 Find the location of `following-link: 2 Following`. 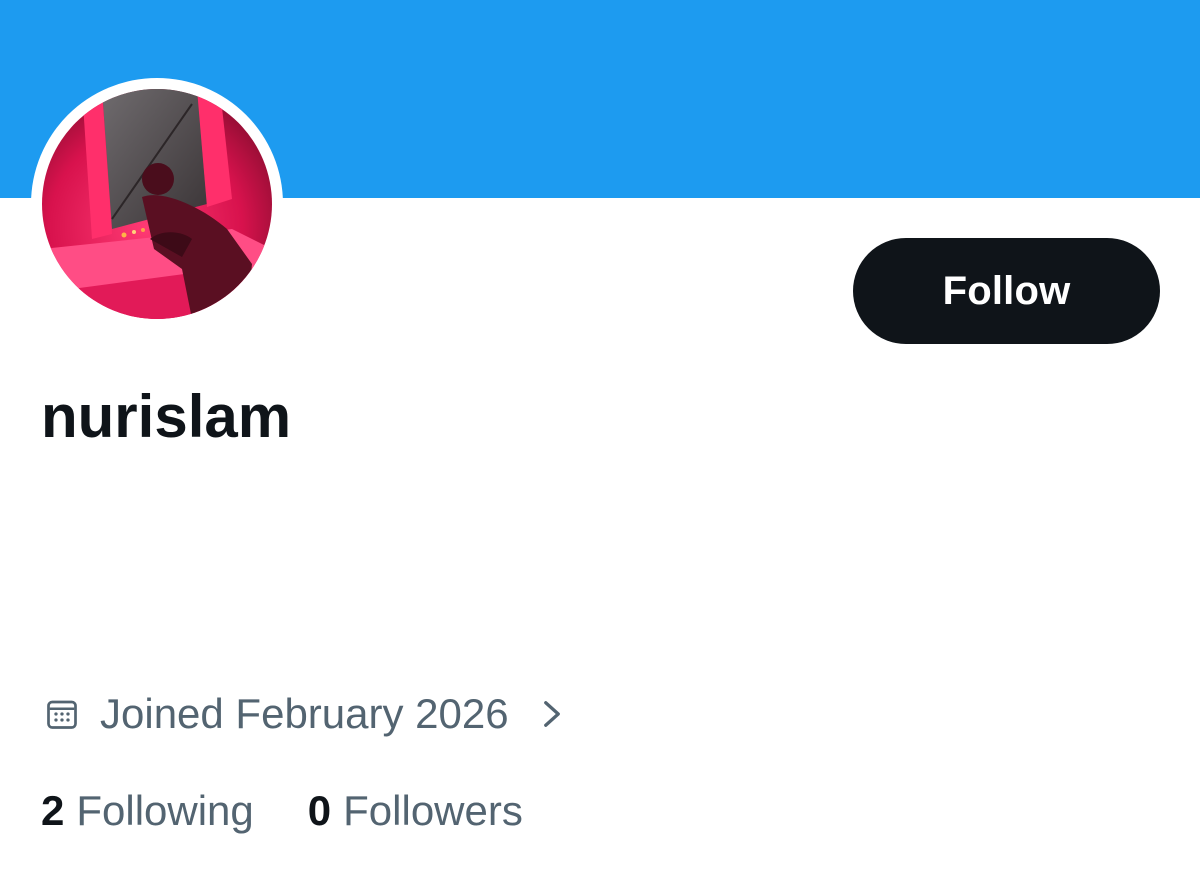

following-link: 2 Following is located at coordinates (147, 811).